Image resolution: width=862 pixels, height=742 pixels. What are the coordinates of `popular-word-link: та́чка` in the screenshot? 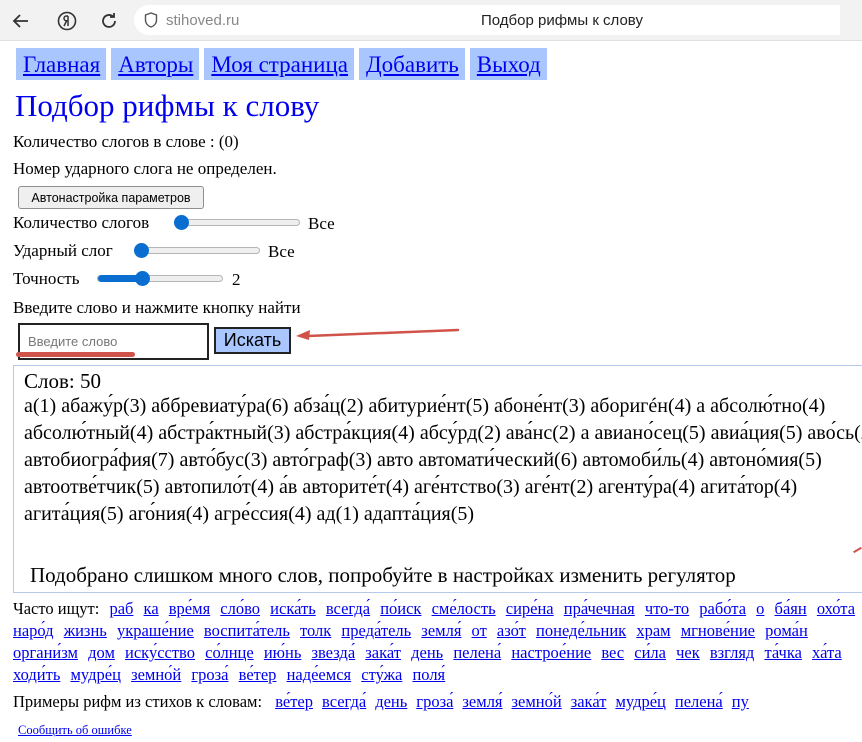 It's located at (782, 652).